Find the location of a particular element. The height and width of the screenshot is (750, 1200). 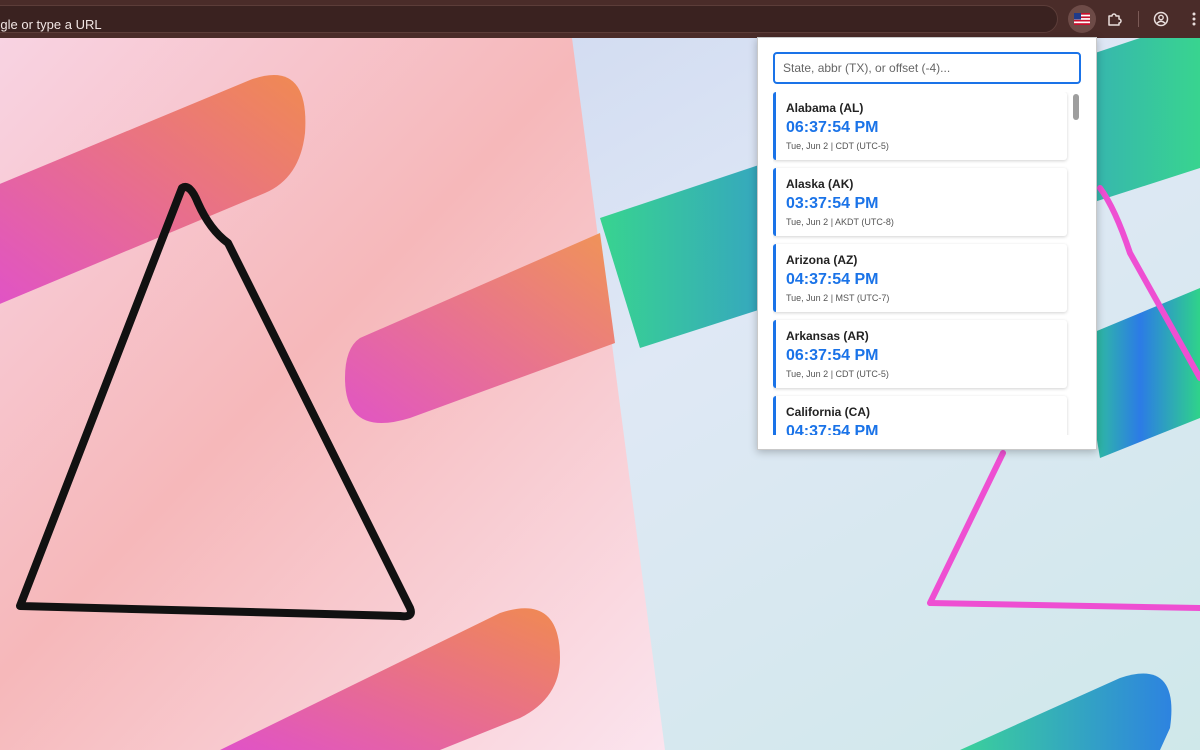

address-bar: h Google or type a URL is located at coordinates (529, 19).